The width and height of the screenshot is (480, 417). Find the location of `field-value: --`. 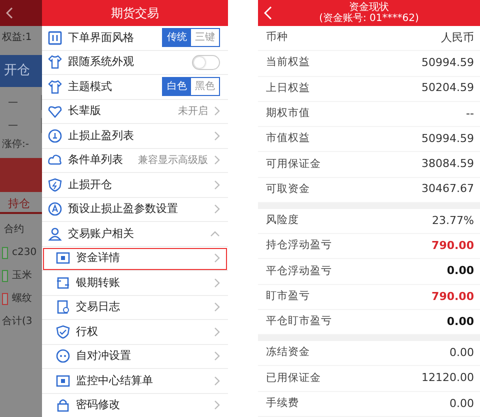

field-value: -- is located at coordinates (470, 114).